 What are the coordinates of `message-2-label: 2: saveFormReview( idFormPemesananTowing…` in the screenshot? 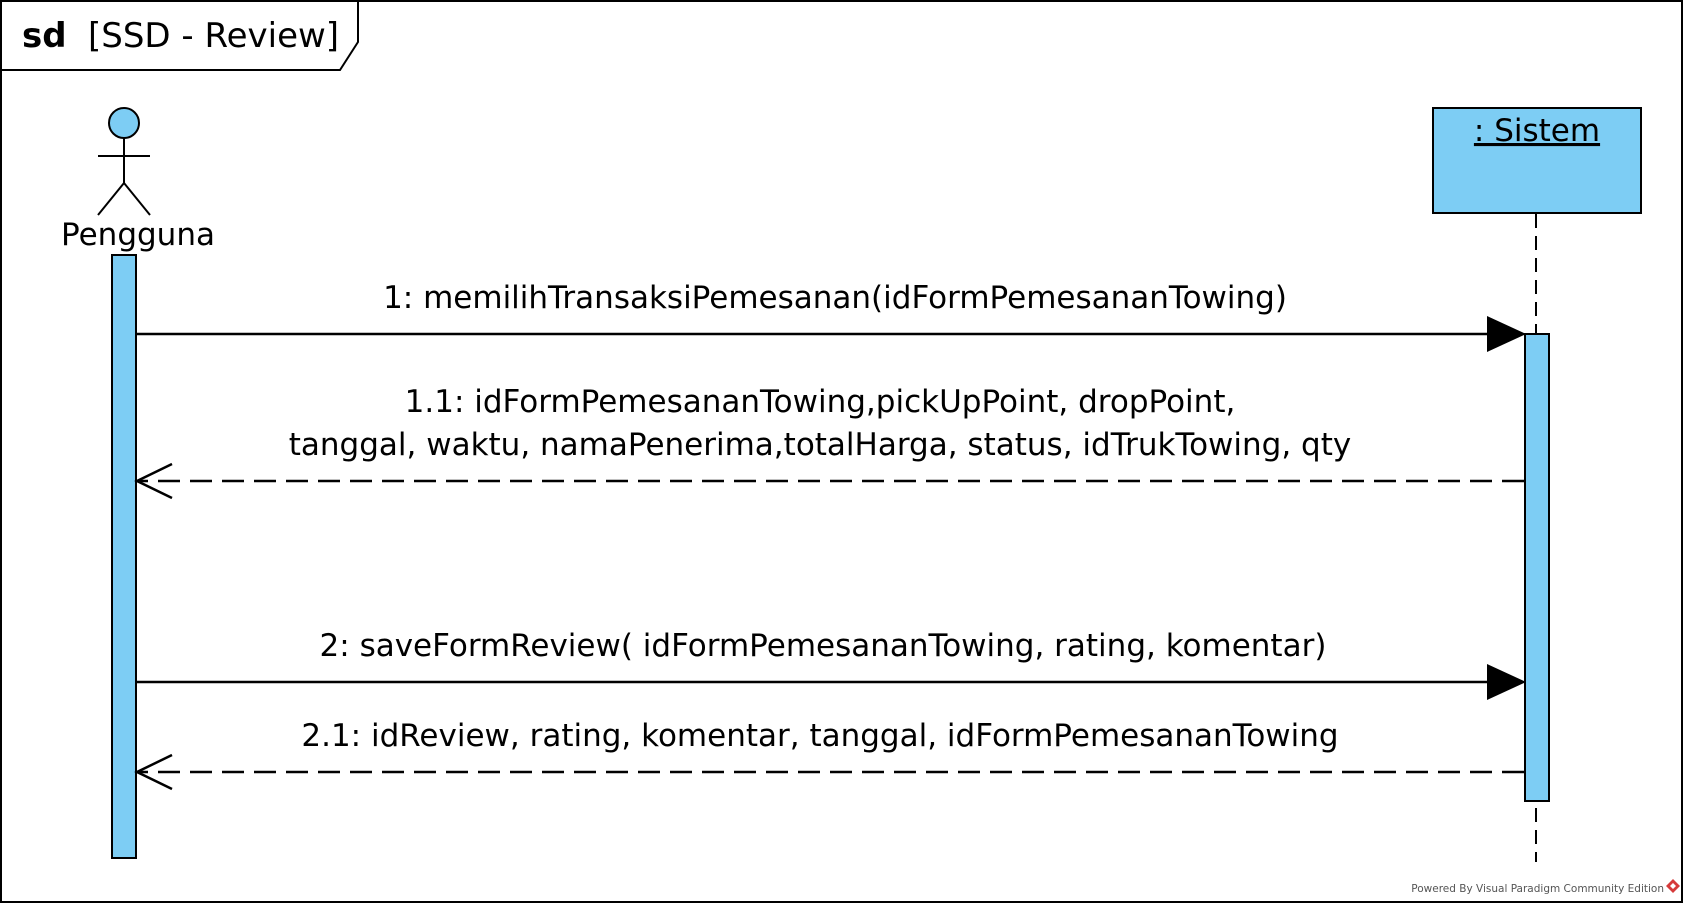 It's located at (823, 646).